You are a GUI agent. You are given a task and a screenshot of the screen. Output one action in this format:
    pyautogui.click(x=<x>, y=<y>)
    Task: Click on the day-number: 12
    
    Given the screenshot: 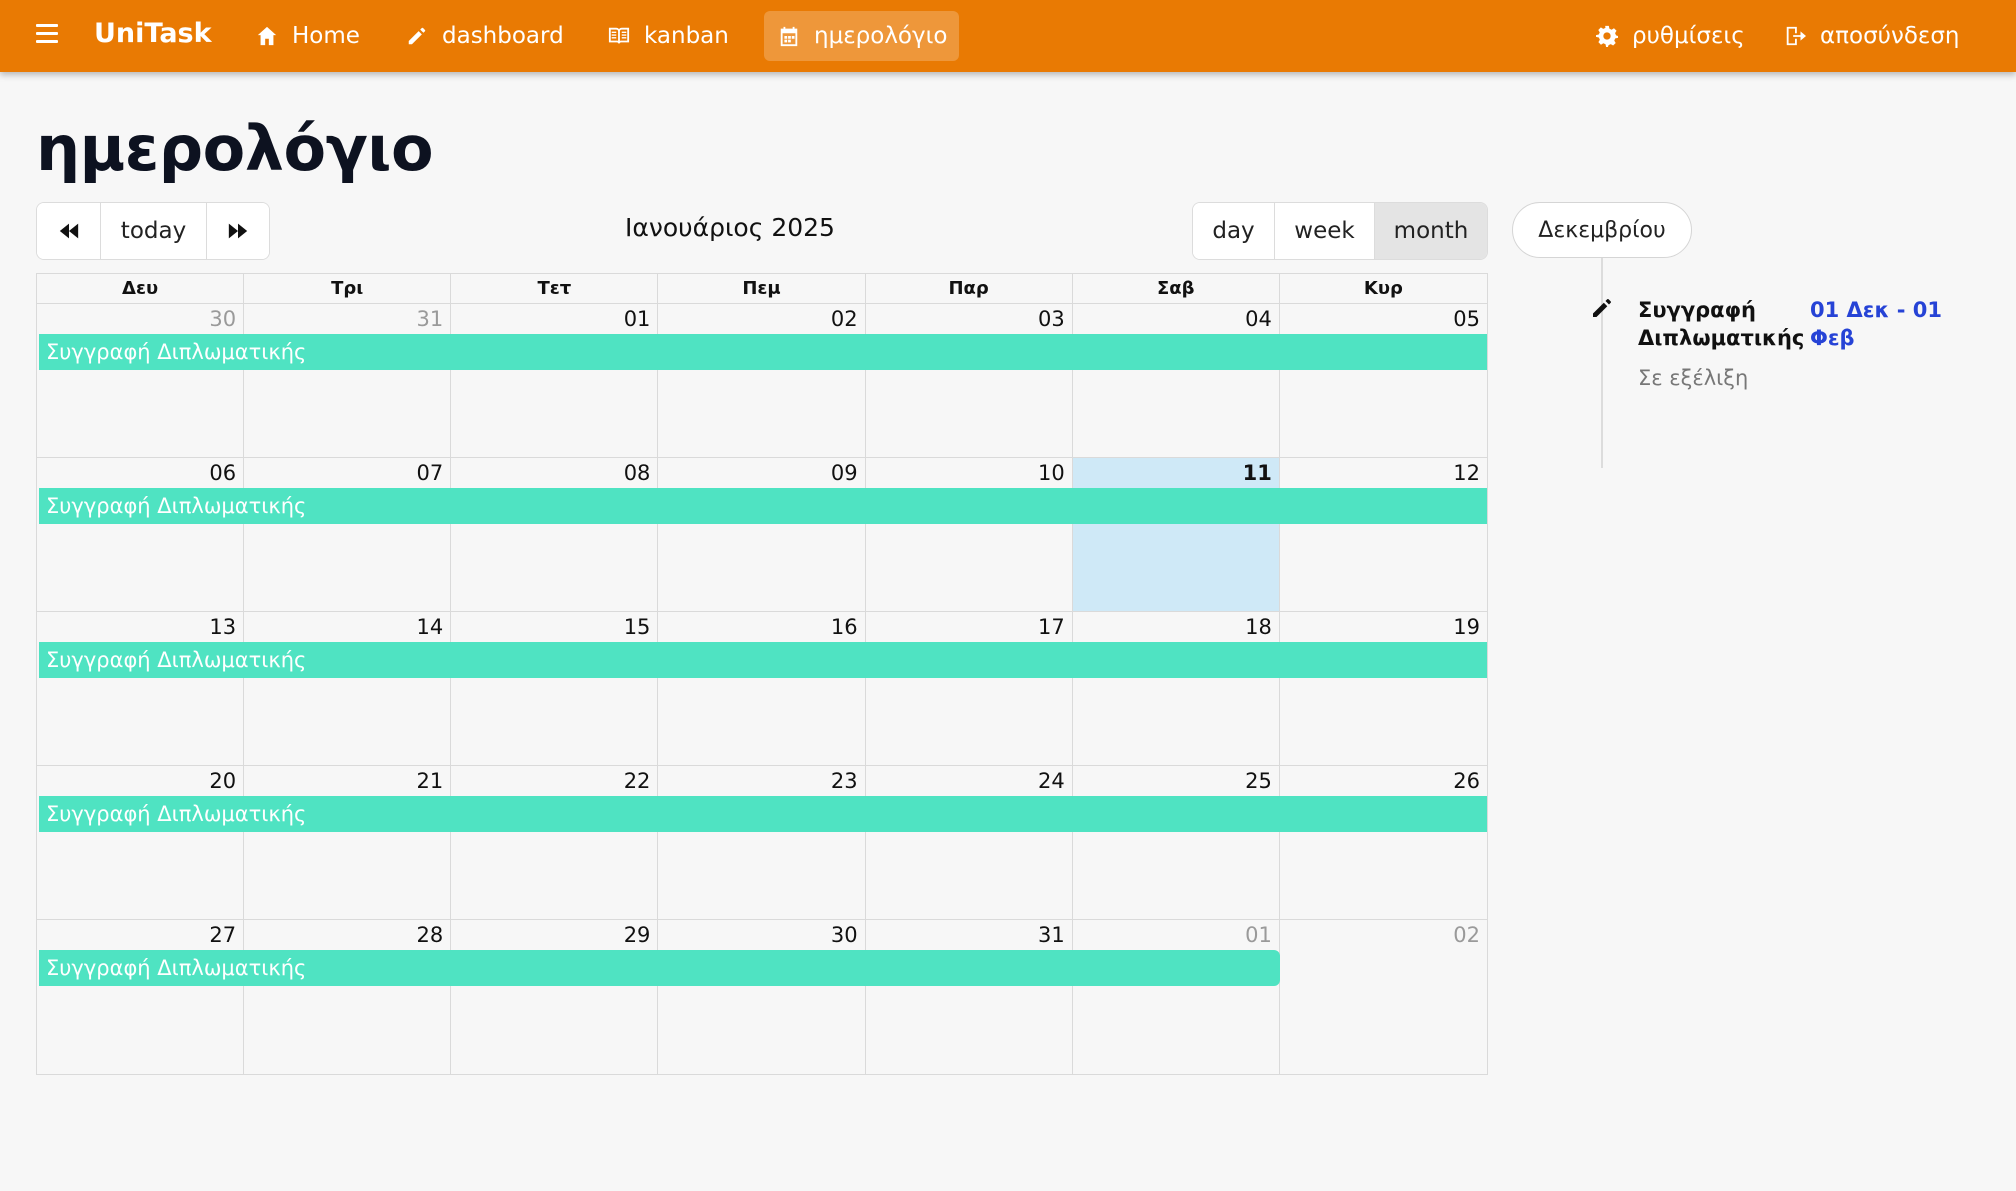 What is the action you would take?
    pyautogui.click(x=1466, y=473)
    